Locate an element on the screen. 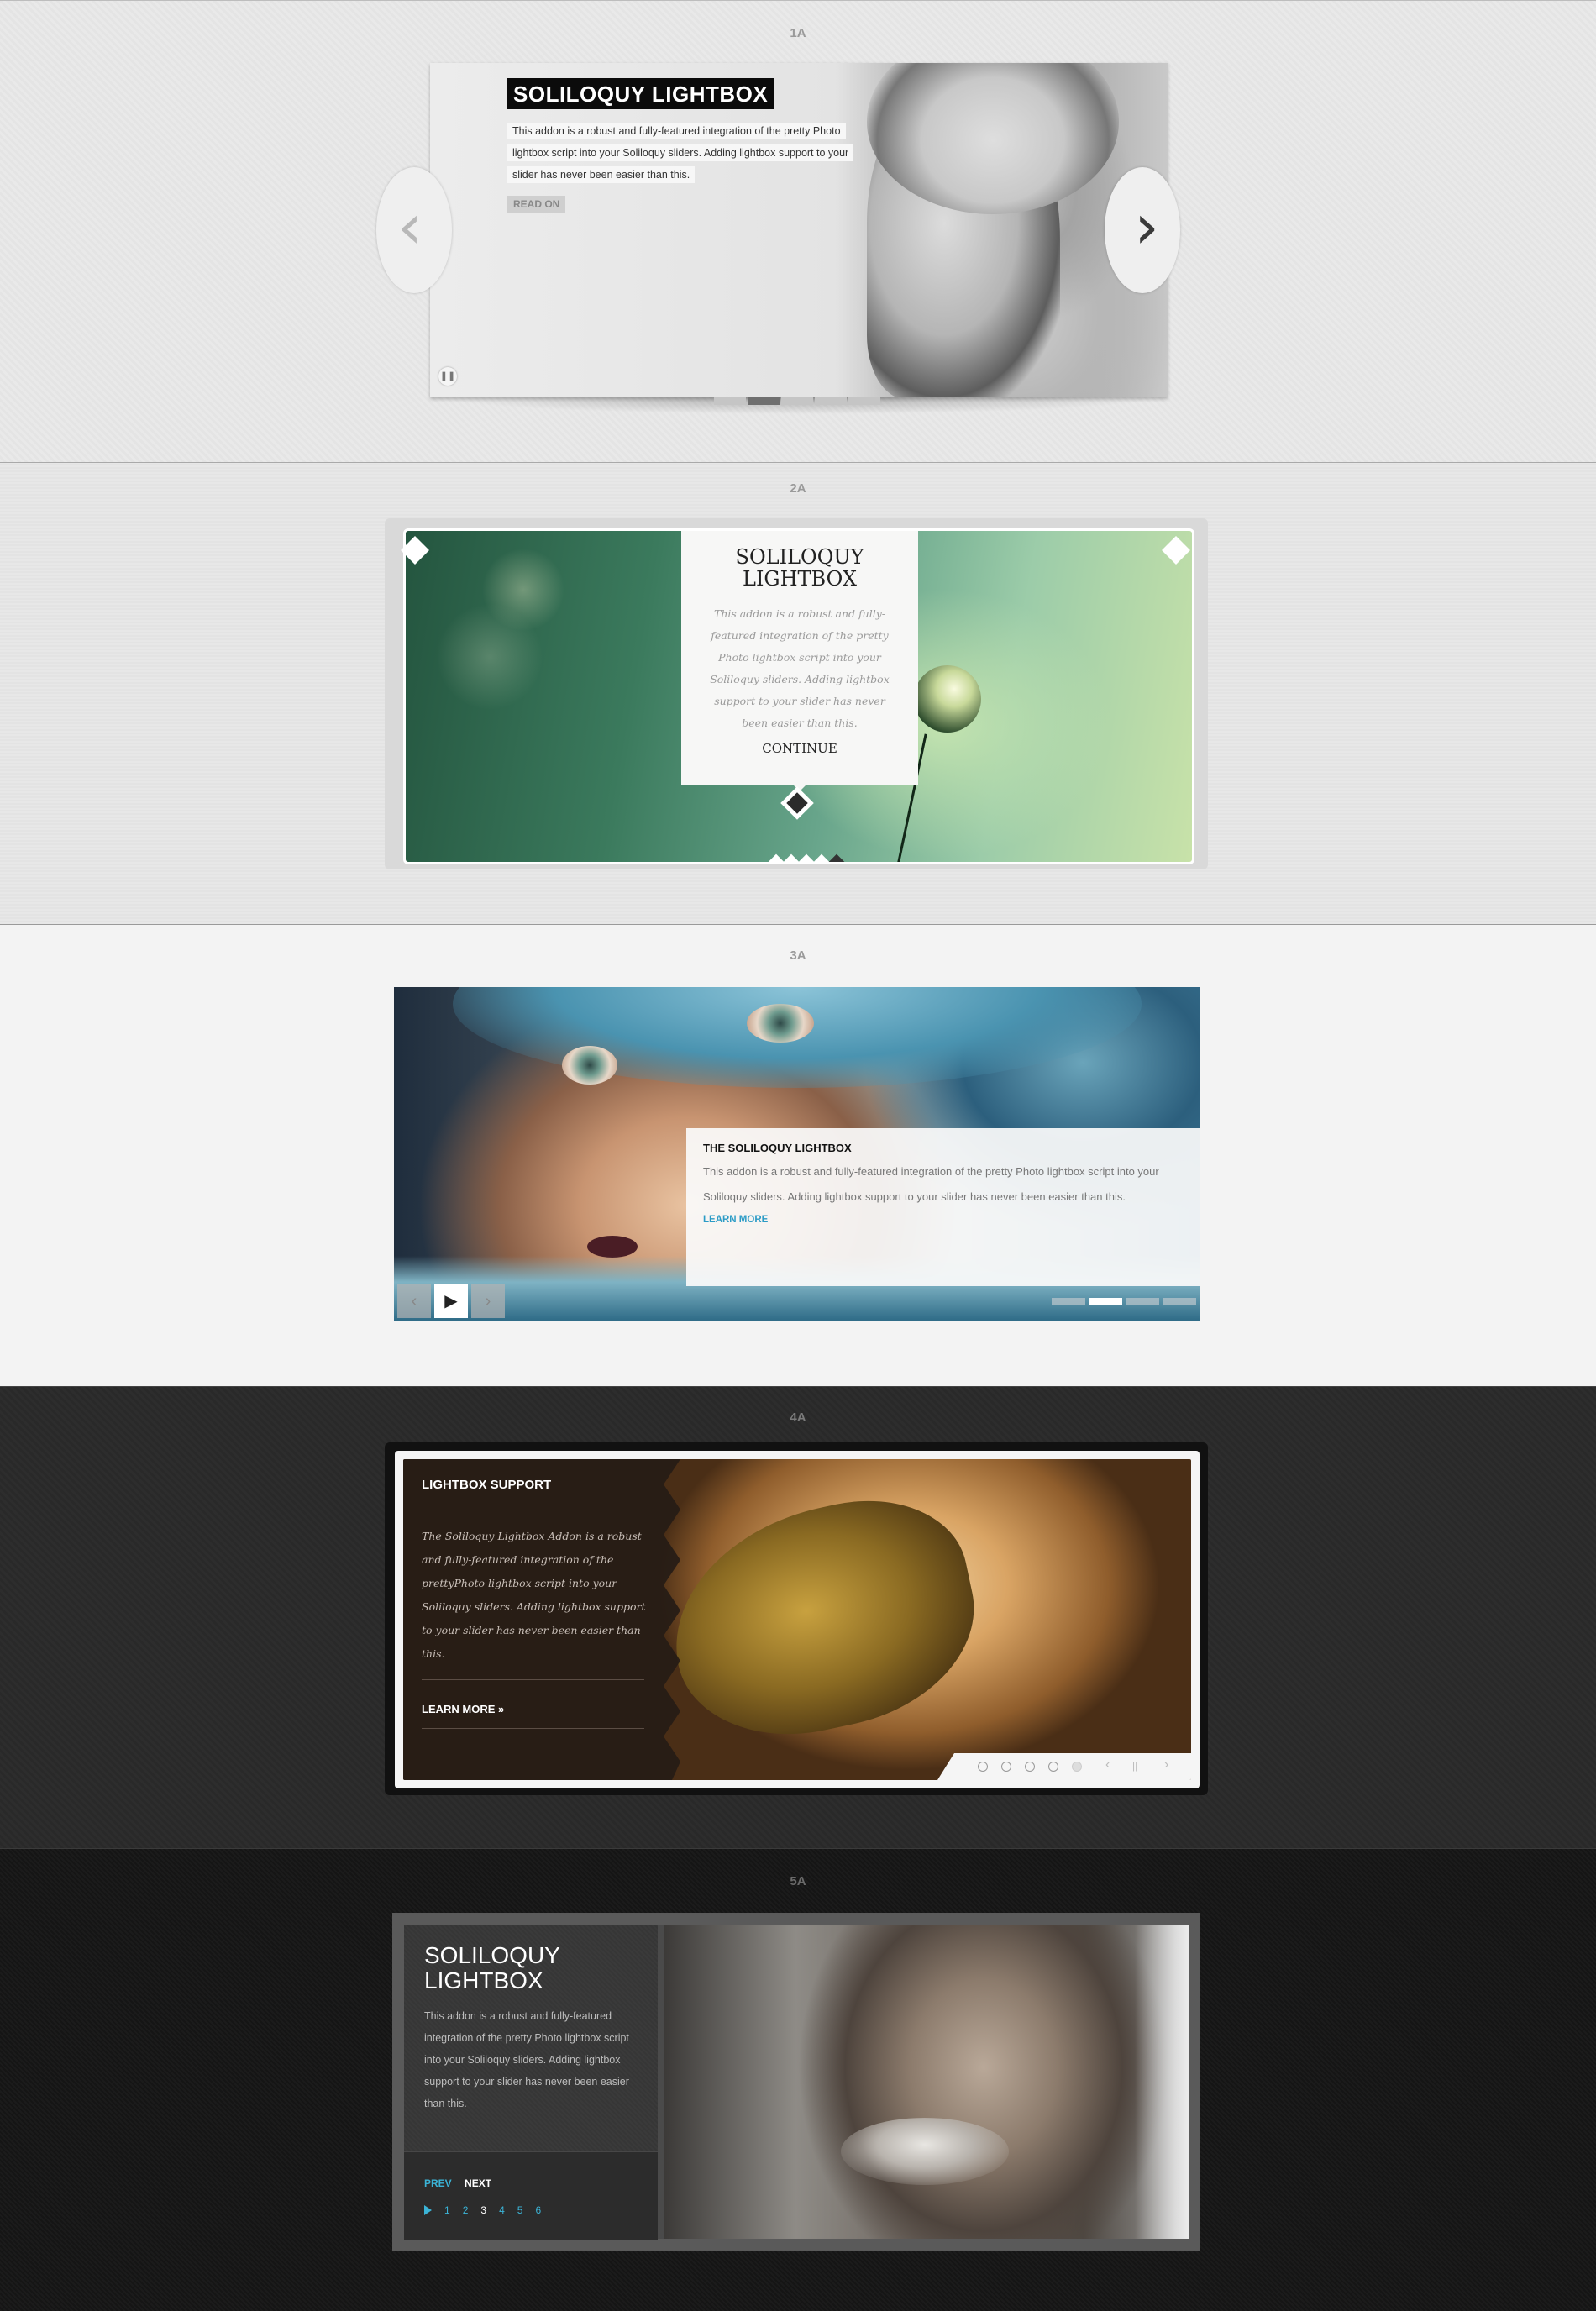 The width and height of the screenshot is (1596, 2311). desc-line: slider has never been easier than this. is located at coordinates (601, 174).